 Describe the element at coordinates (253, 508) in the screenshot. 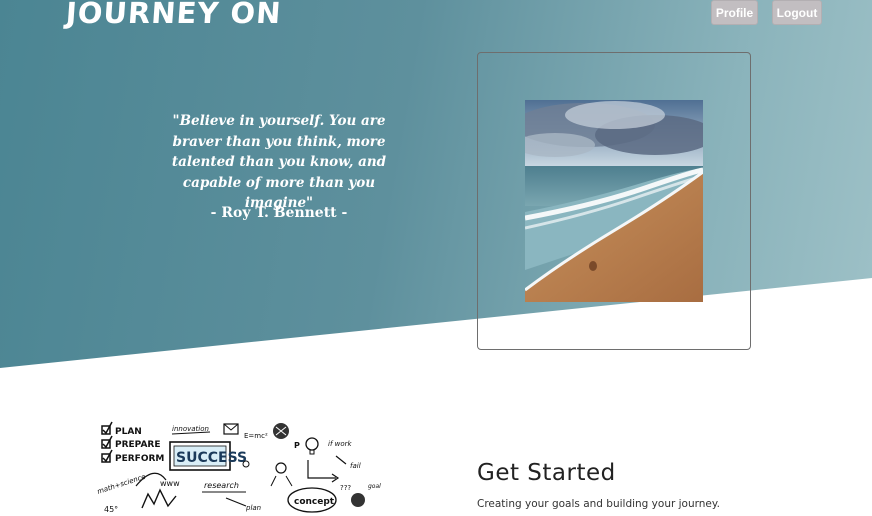

I see `sketch-plan-small: plan` at that location.